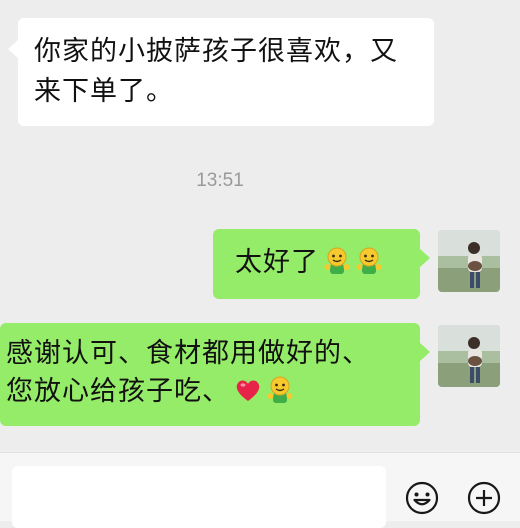 This screenshot has height=528, width=520. Describe the element at coordinates (199, 497) in the screenshot. I see `message-input` at that location.